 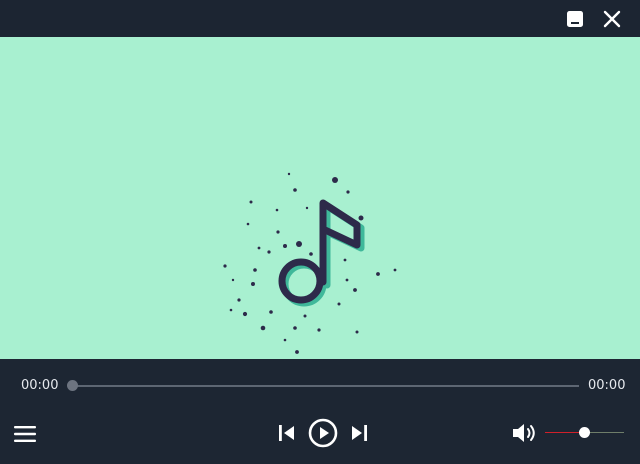 I want to click on menu-button, so click(x=25, y=434).